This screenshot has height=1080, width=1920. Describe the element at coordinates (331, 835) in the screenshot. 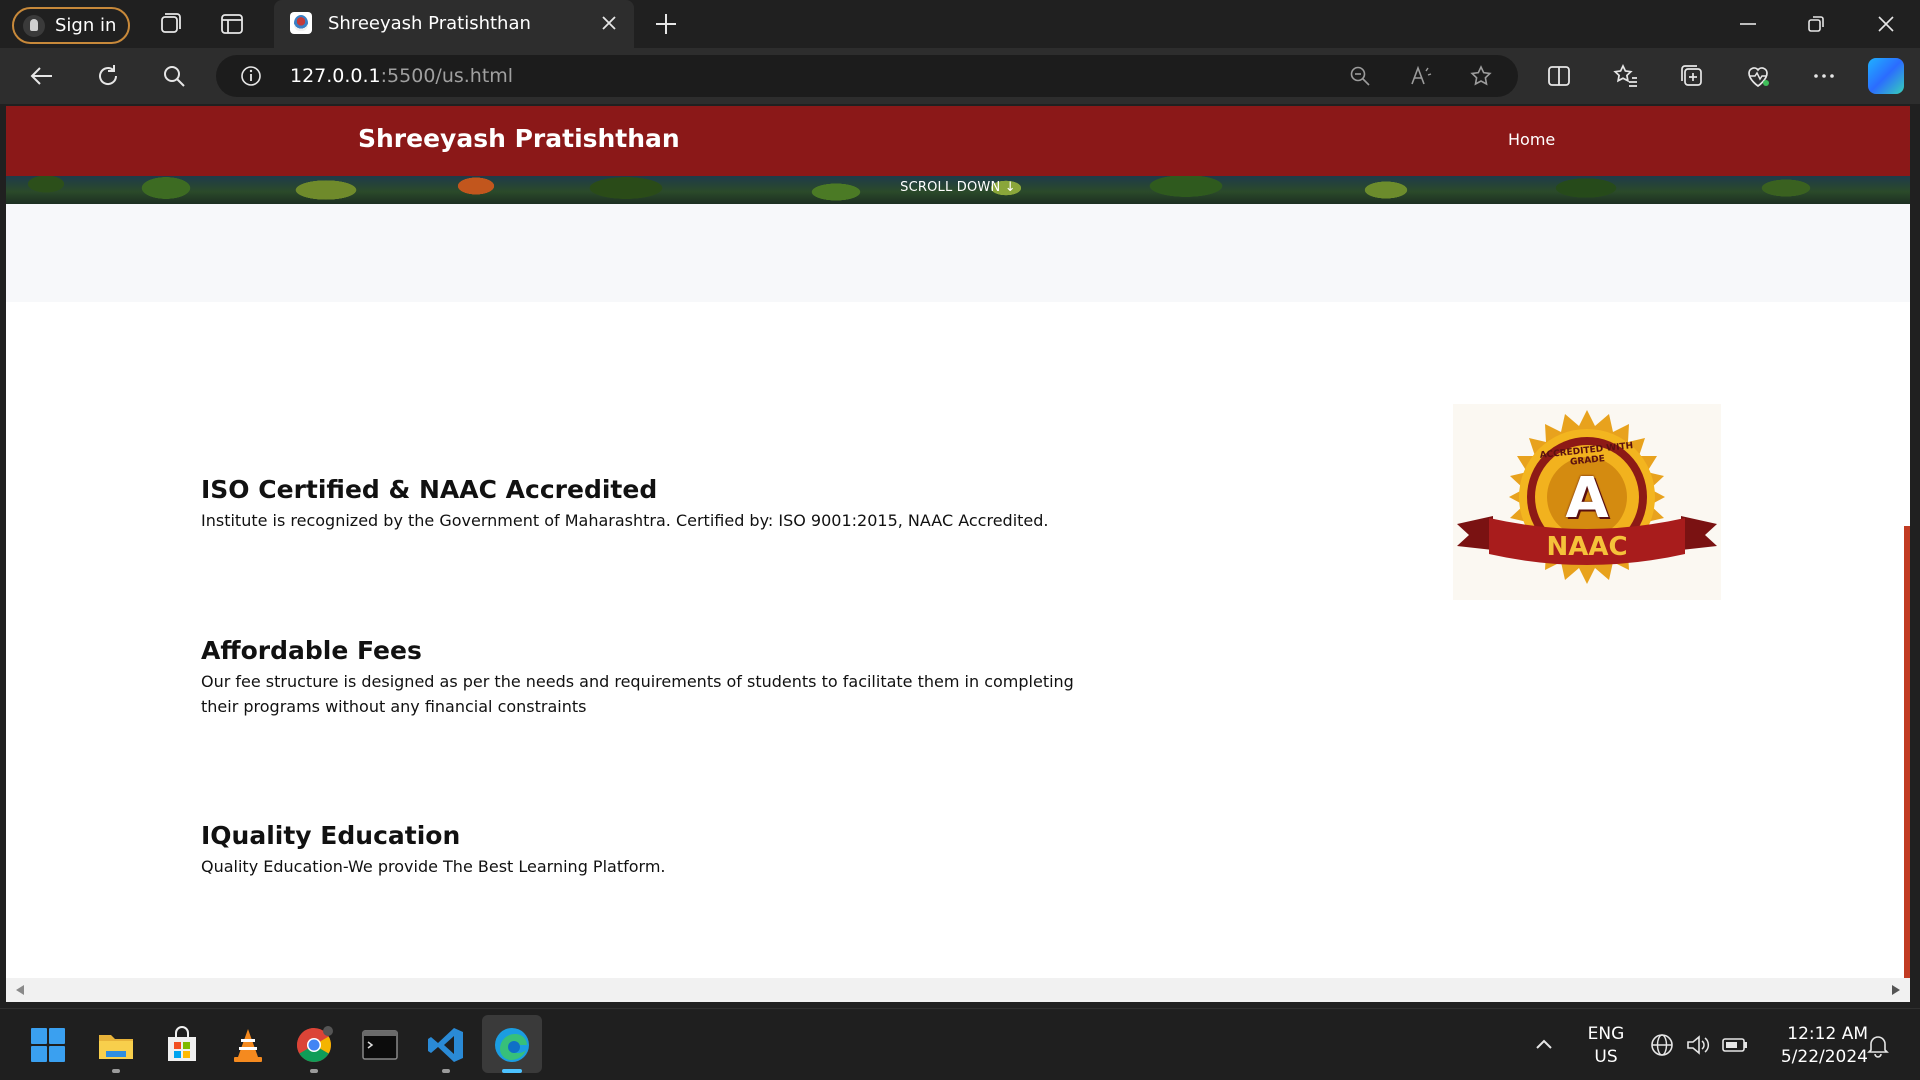

I see `feature-title-quality: IQuality Education` at that location.